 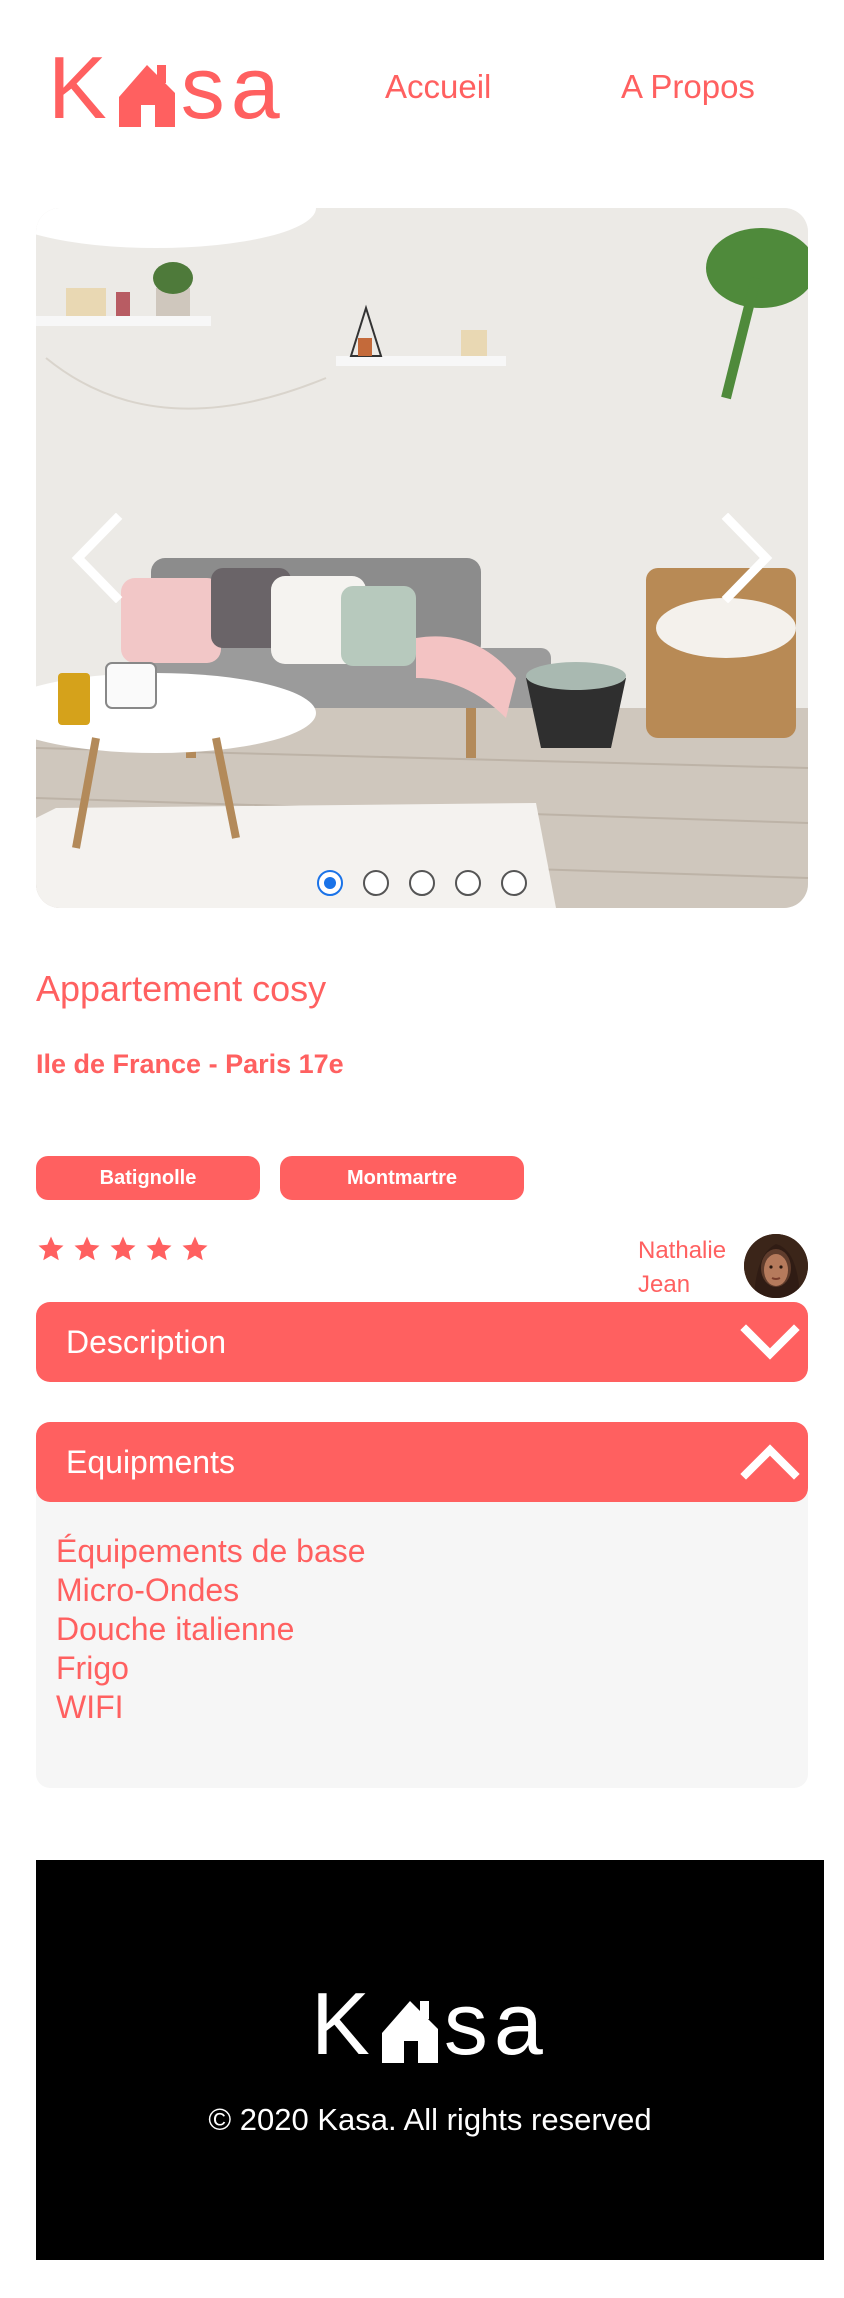 What do you see at coordinates (776, 1266) in the screenshot?
I see `avatar` at bounding box center [776, 1266].